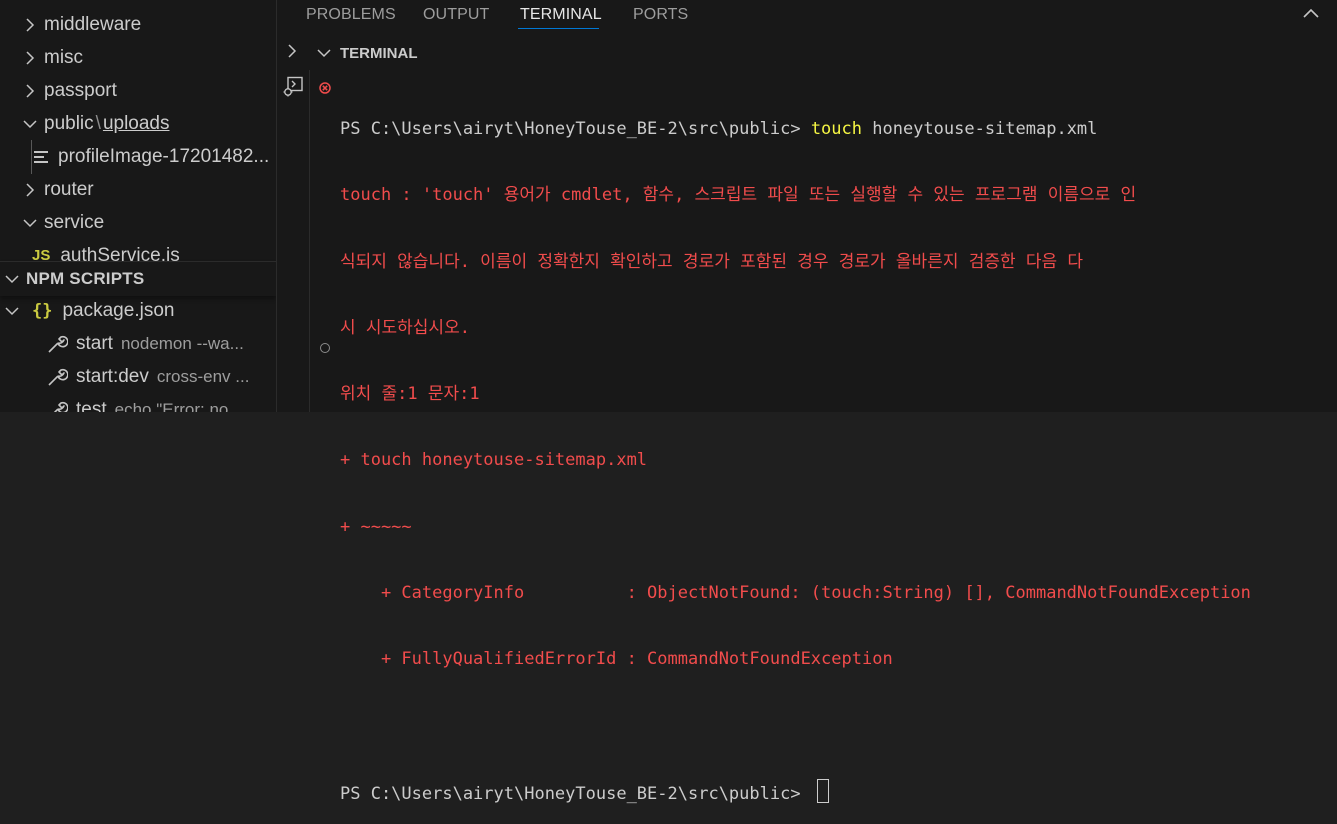 The height and width of the screenshot is (824, 1337). What do you see at coordinates (494, 460) in the screenshot?
I see `error-line: + touch honeytouse-sitemap.xml` at bounding box center [494, 460].